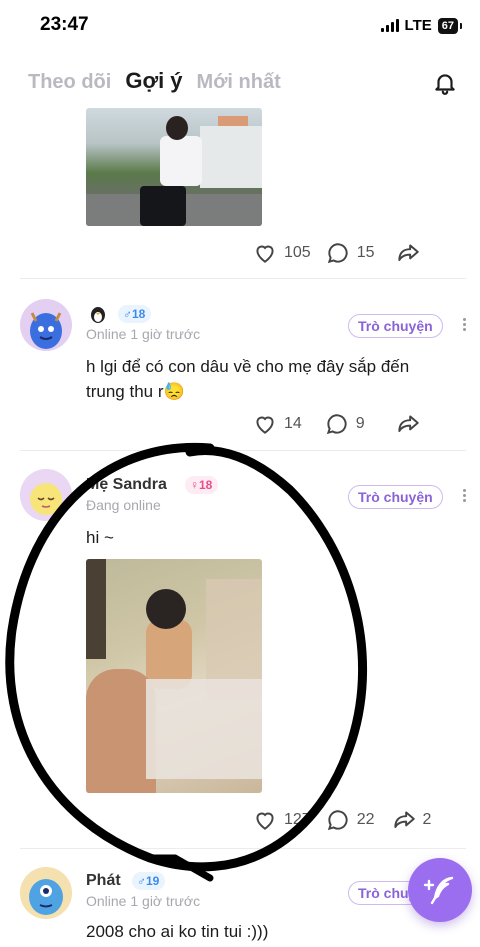 The height and width of the screenshot is (947, 480). What do you see at coordinates (123, 505) in the screenshot?
I see `online-status: Đang online` at bounding box center [123, 505].